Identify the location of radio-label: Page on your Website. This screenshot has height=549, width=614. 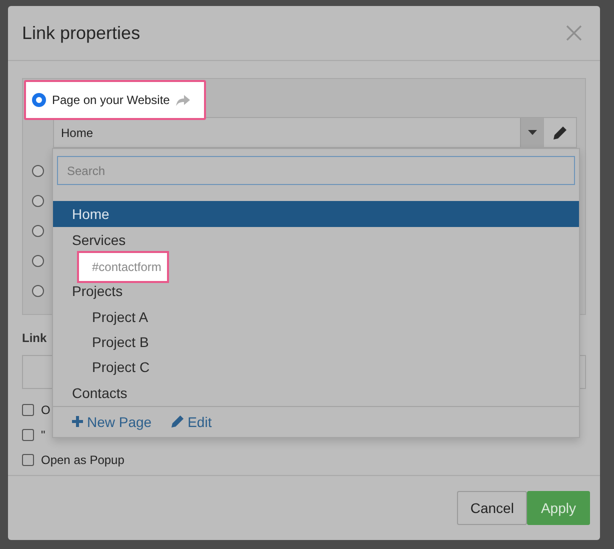
(111, 100).